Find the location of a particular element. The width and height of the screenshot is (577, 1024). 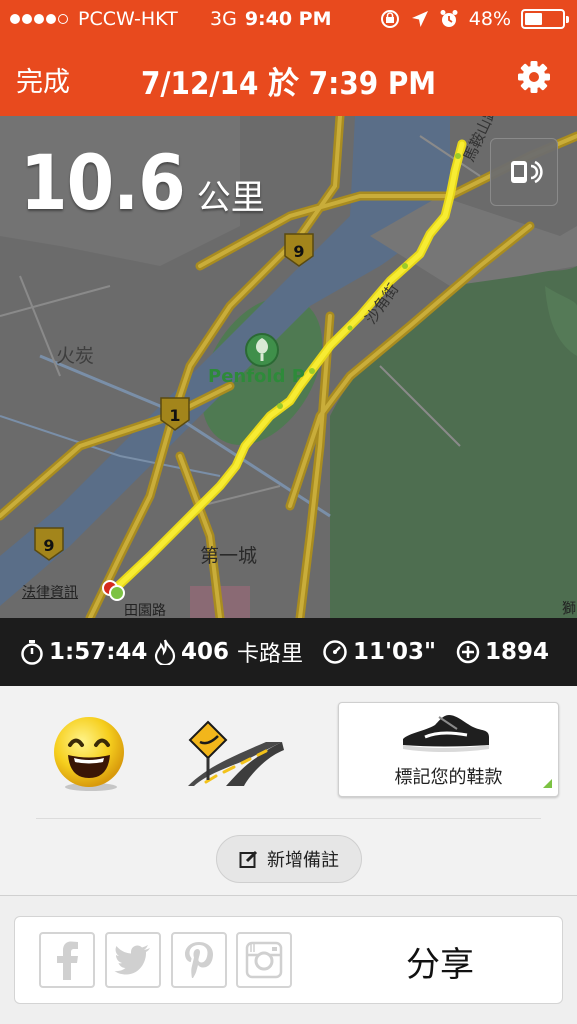

stat-duration: 1:57:44 is located at coordinates (83, 652).